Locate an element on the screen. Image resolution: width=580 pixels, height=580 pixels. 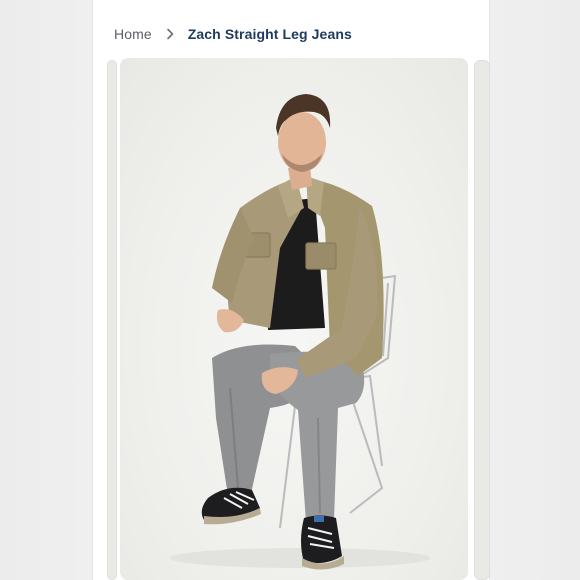
previous-image-peek is located at coordinates (112, 320).